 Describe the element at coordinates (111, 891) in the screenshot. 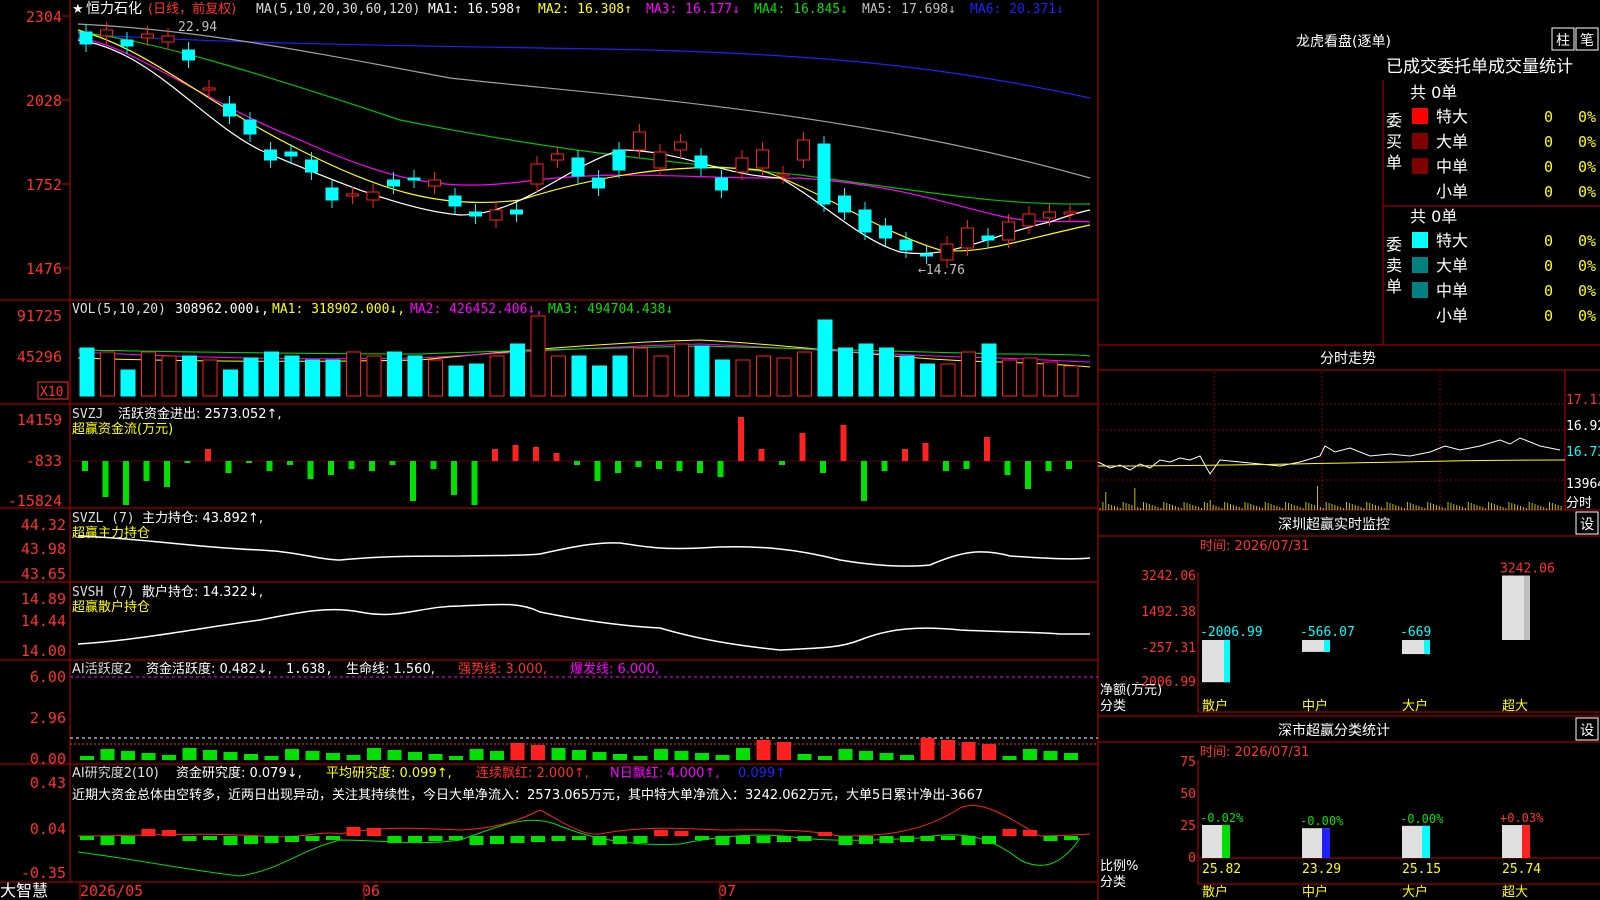

I see `date-label: 2026/05` at that location.